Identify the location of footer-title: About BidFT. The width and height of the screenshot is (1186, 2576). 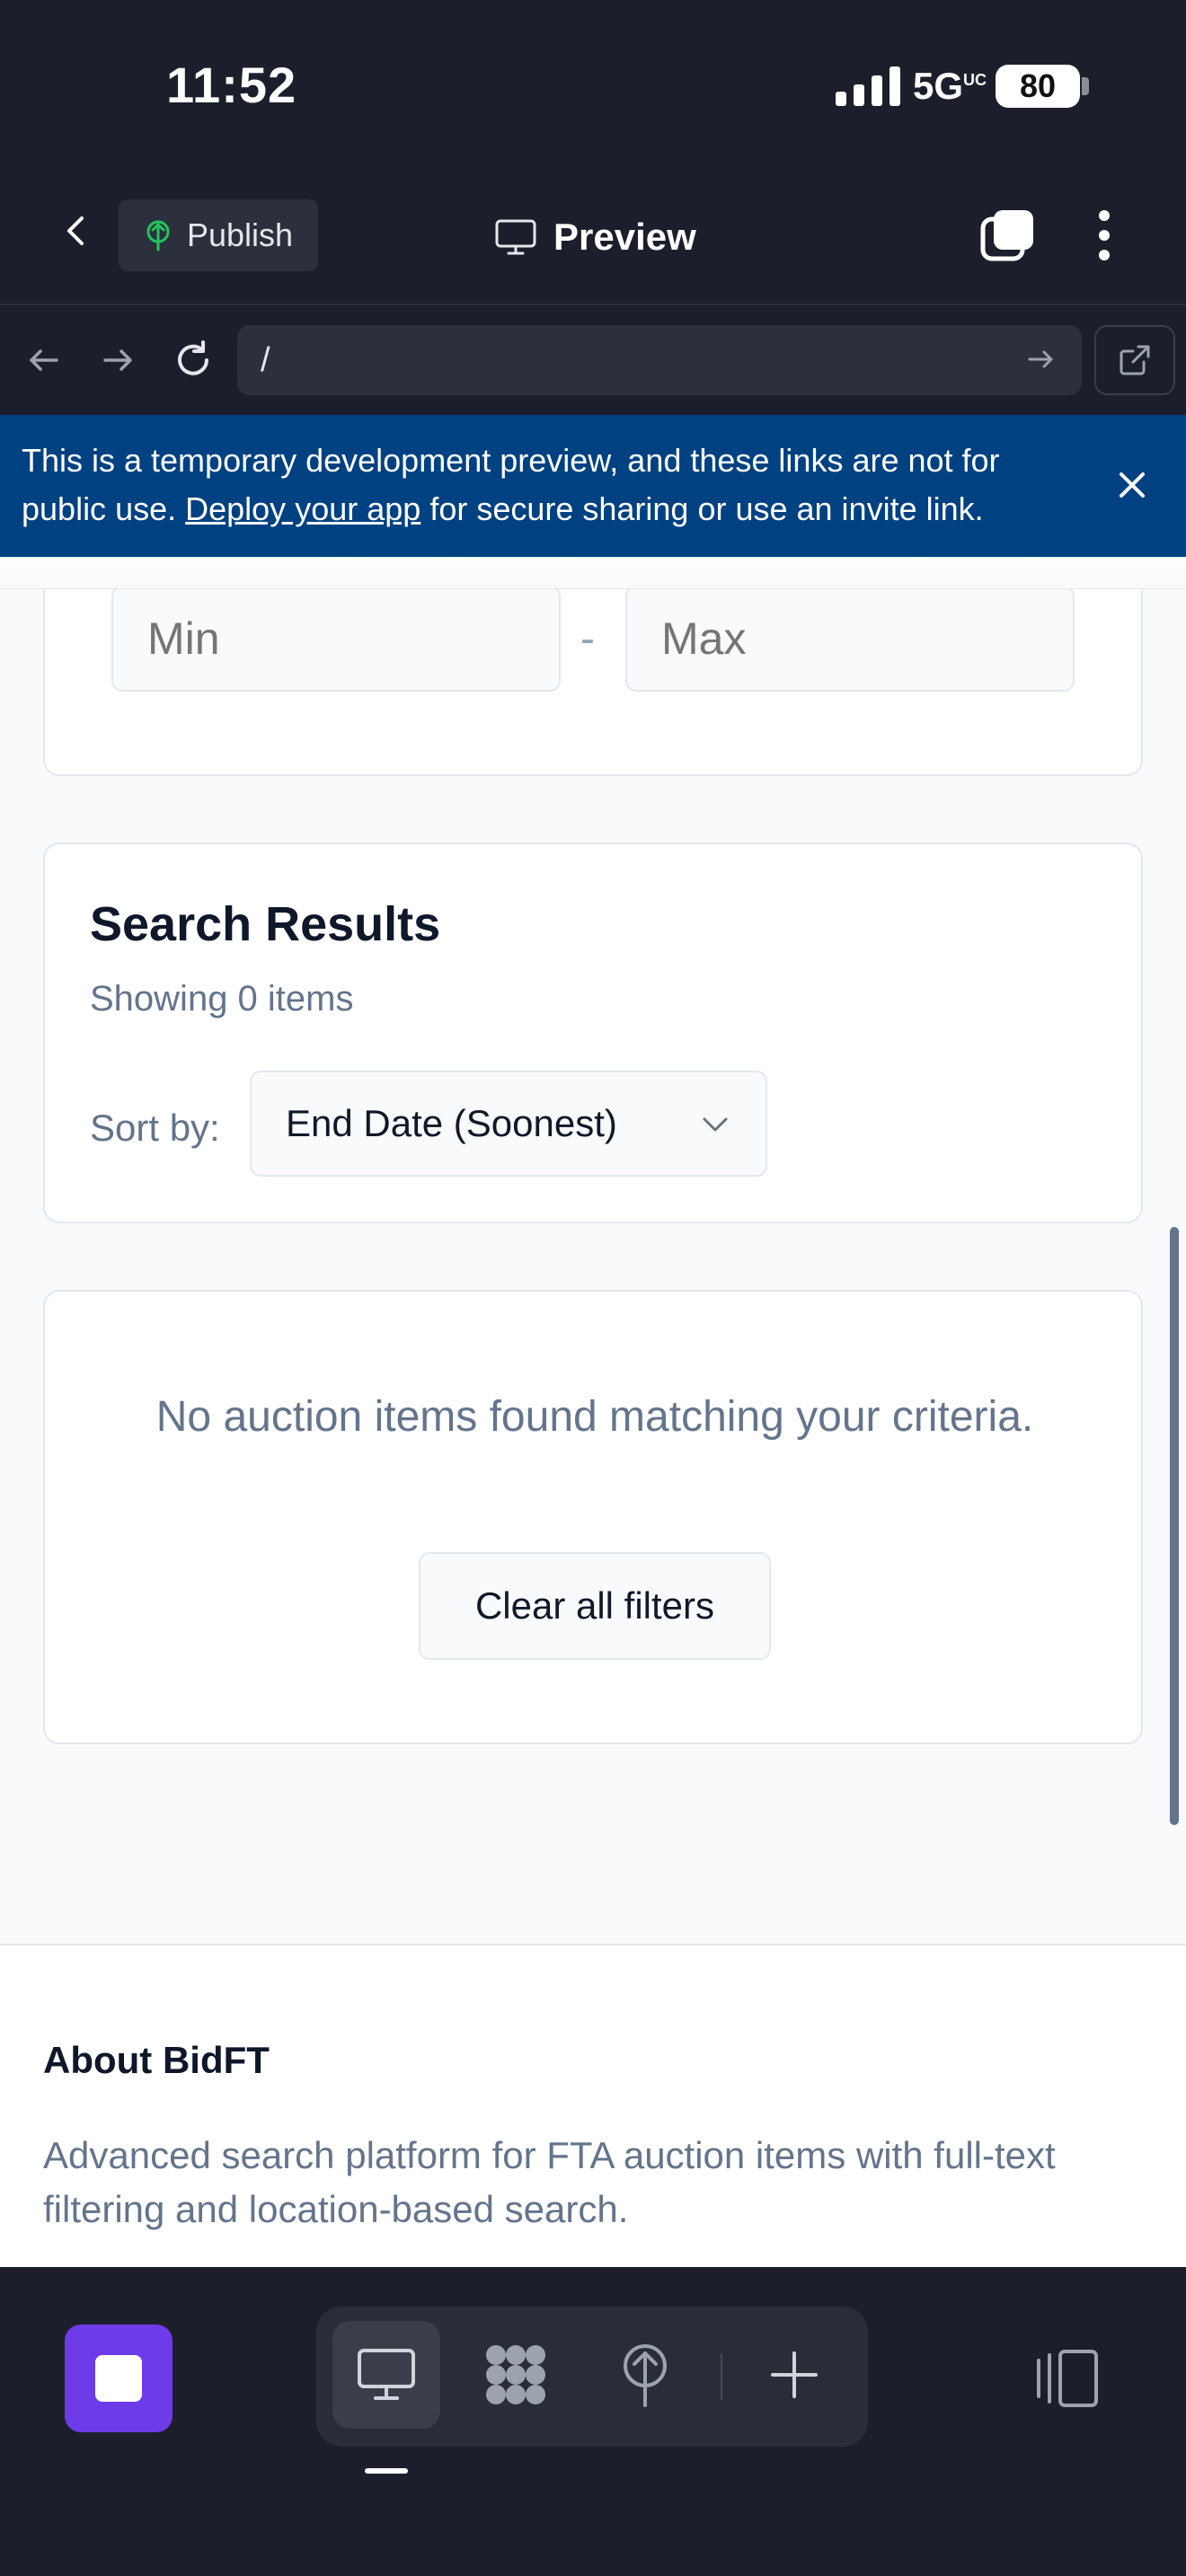
(156, 2060).